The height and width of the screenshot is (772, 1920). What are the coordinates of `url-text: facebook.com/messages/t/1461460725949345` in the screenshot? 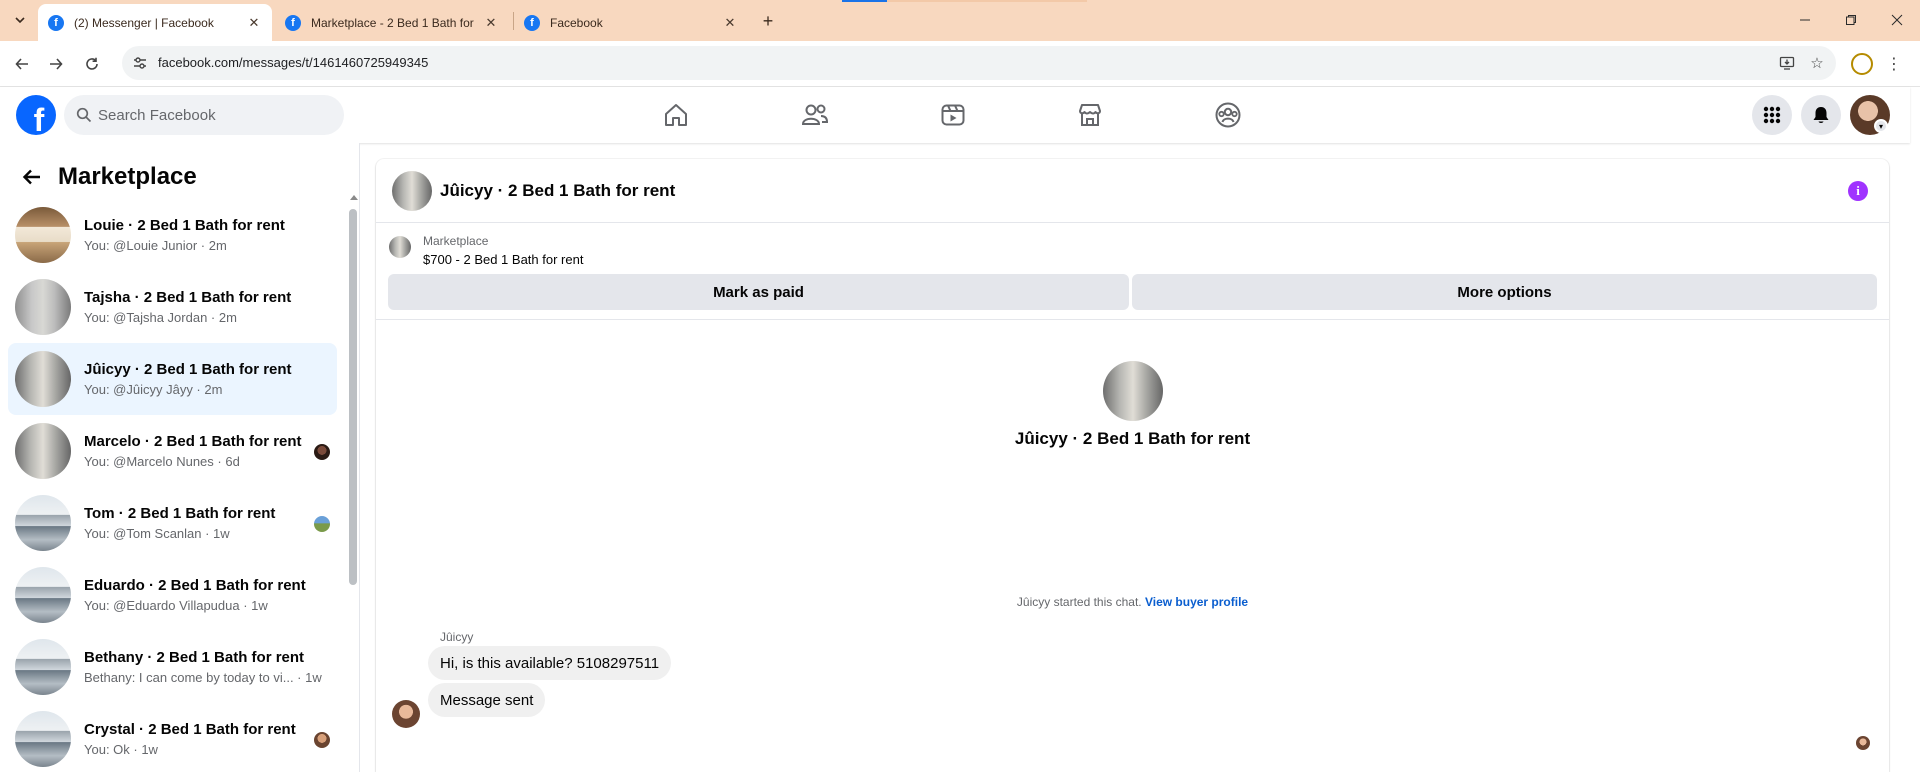 It's located at (293, 62).